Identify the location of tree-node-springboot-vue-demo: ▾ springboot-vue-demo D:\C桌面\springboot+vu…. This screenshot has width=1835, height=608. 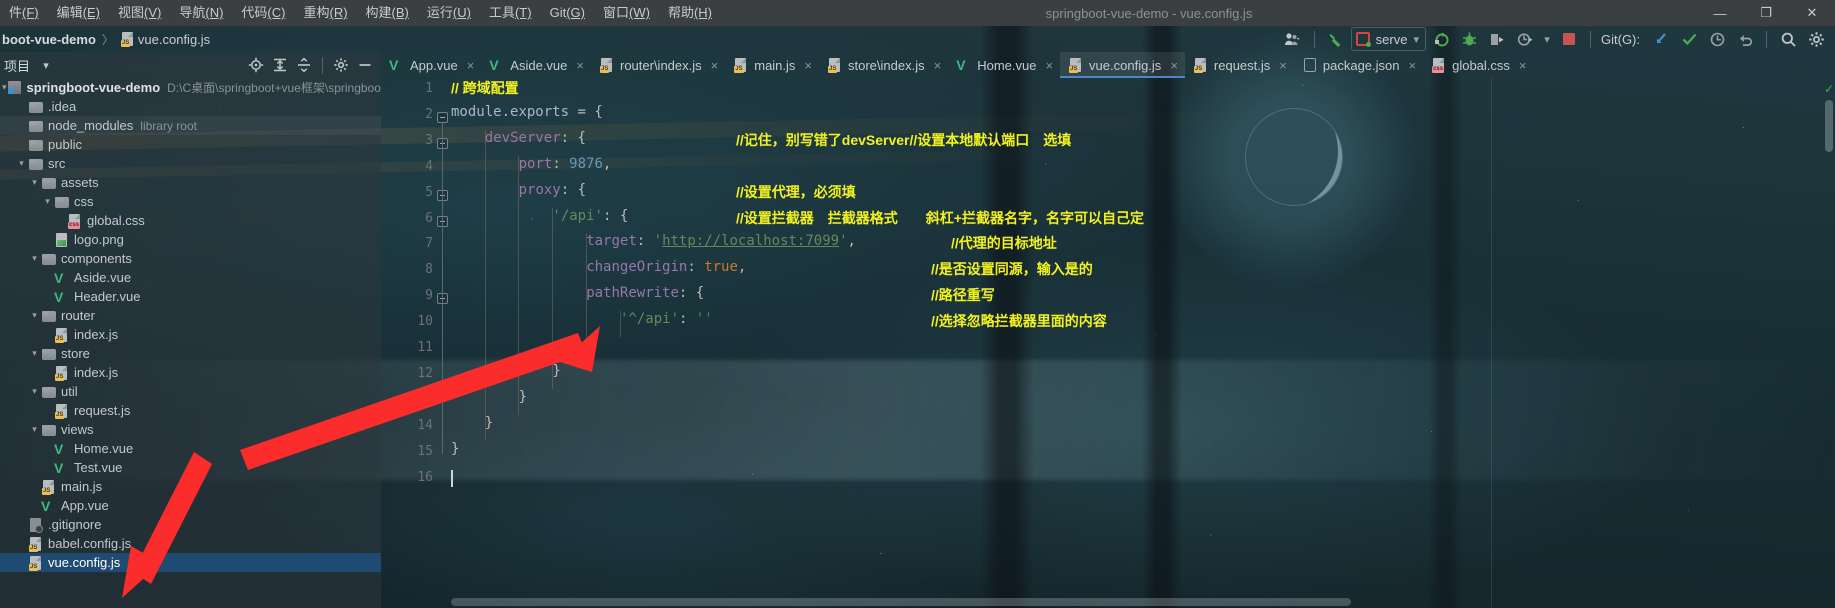
(190, 87).